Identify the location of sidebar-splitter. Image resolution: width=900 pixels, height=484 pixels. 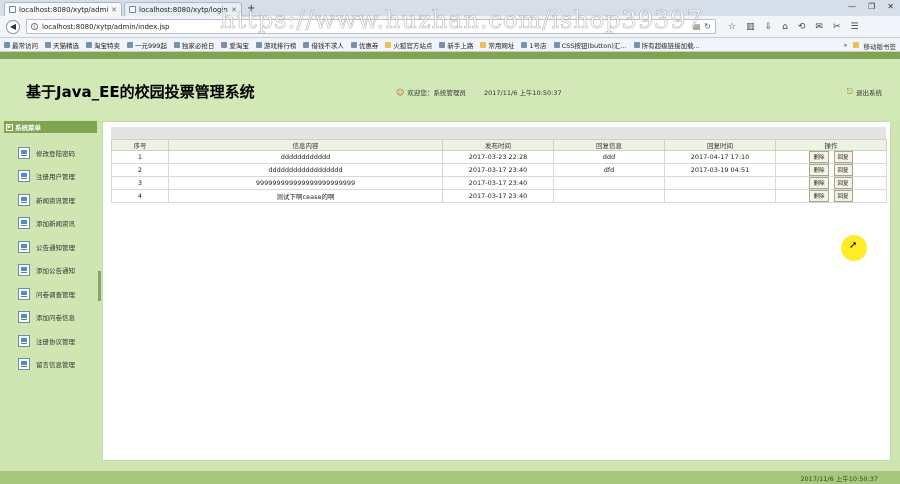
(99, 291).